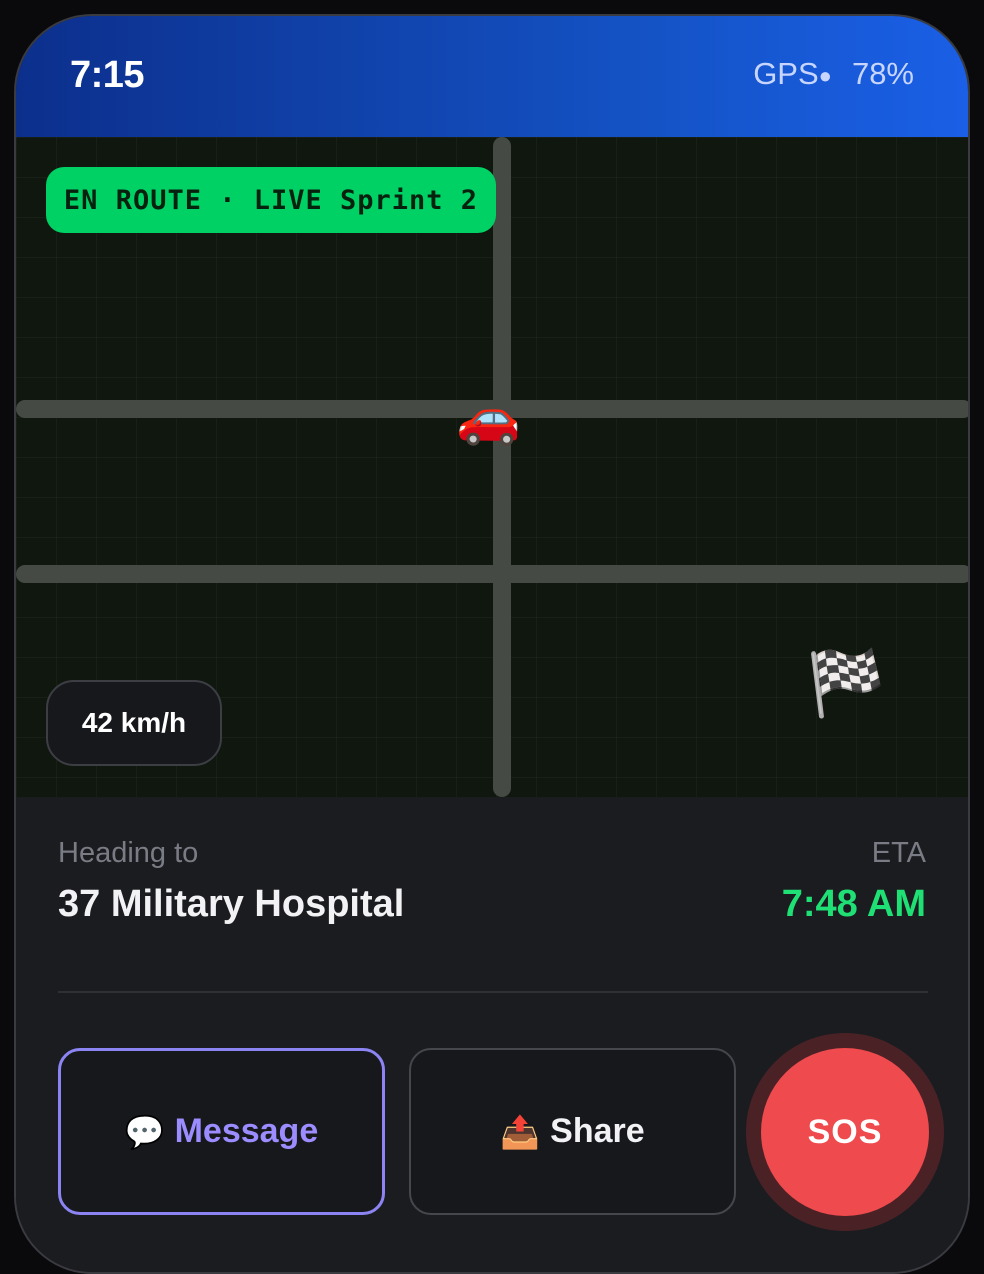 This screenshot has width=984, height=1274. What do you see at coordinates (128, 853) in the screenshot?
I see `heading-to-label: Heading to` at bounding box center [128, 853].